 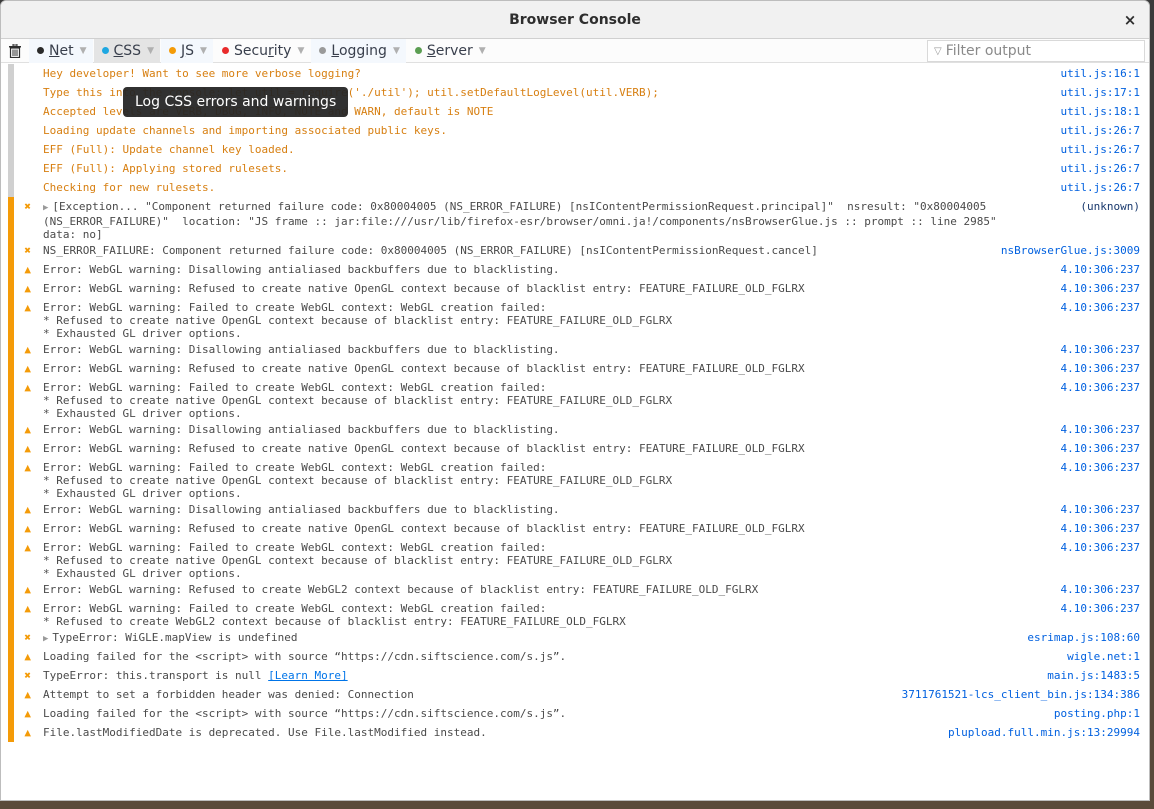 I want to click on message-source-link: wigle.net:1, so click(x=1108, y=658).